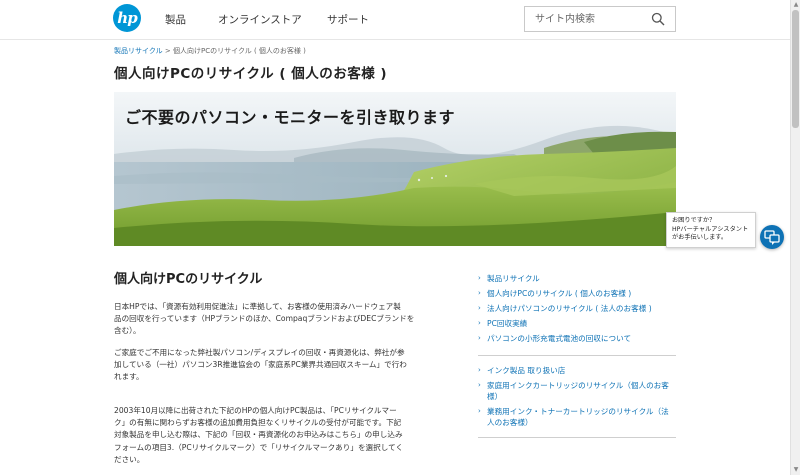 The height and width of the screenshot is (475, 800). Describe the element at coordinates (129, 377) in the screenshot. I see `paragraph-line: れます。` at that location.